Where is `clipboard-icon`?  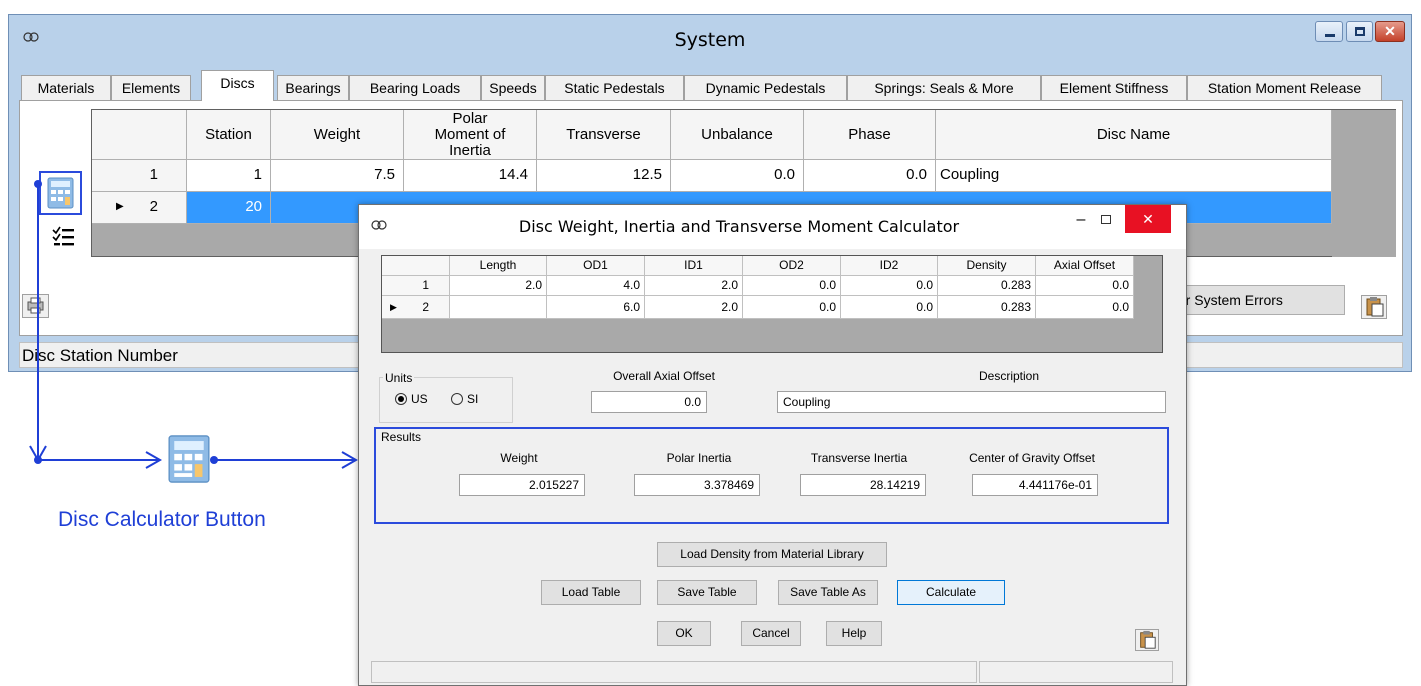
clipboard-icon is located at coordinates (1148, 639).